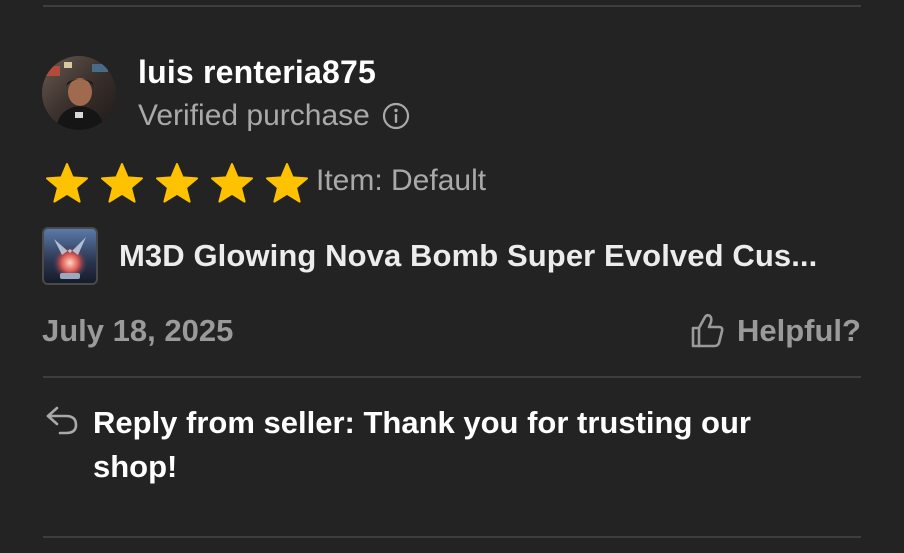 This screenshot has height=553, width=904. I want to click on reviewer-name: luis renteria875, so click(257, 72).